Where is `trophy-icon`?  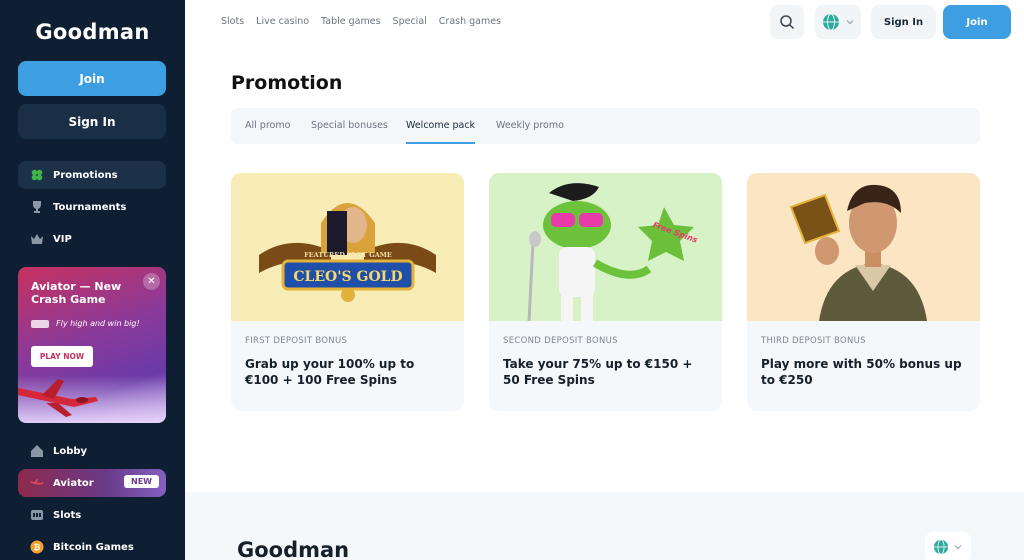 trophy-icon is located at coordinates (37, 207).